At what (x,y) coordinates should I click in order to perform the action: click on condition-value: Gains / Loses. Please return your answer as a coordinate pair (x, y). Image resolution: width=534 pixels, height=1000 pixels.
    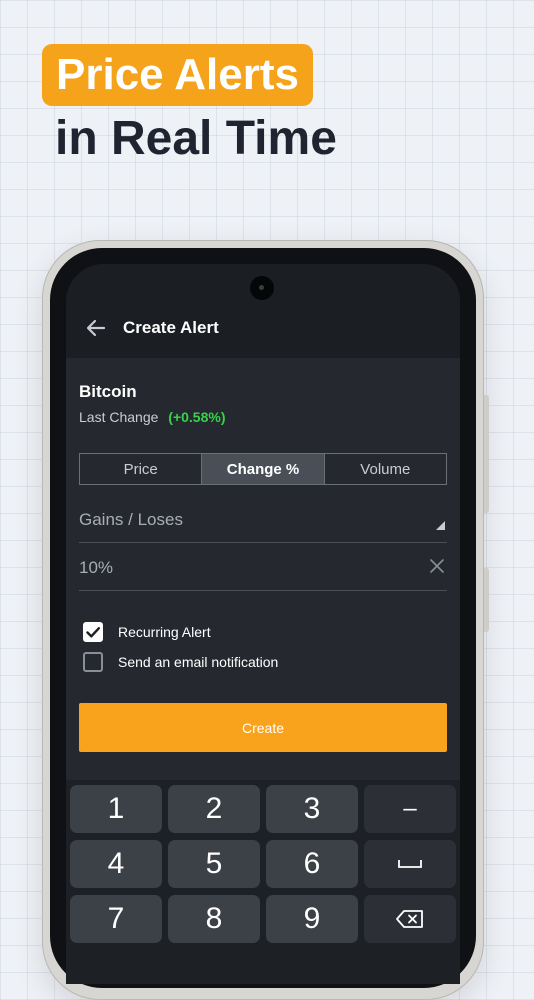
    Looking at the image, I should click on (131, 519).